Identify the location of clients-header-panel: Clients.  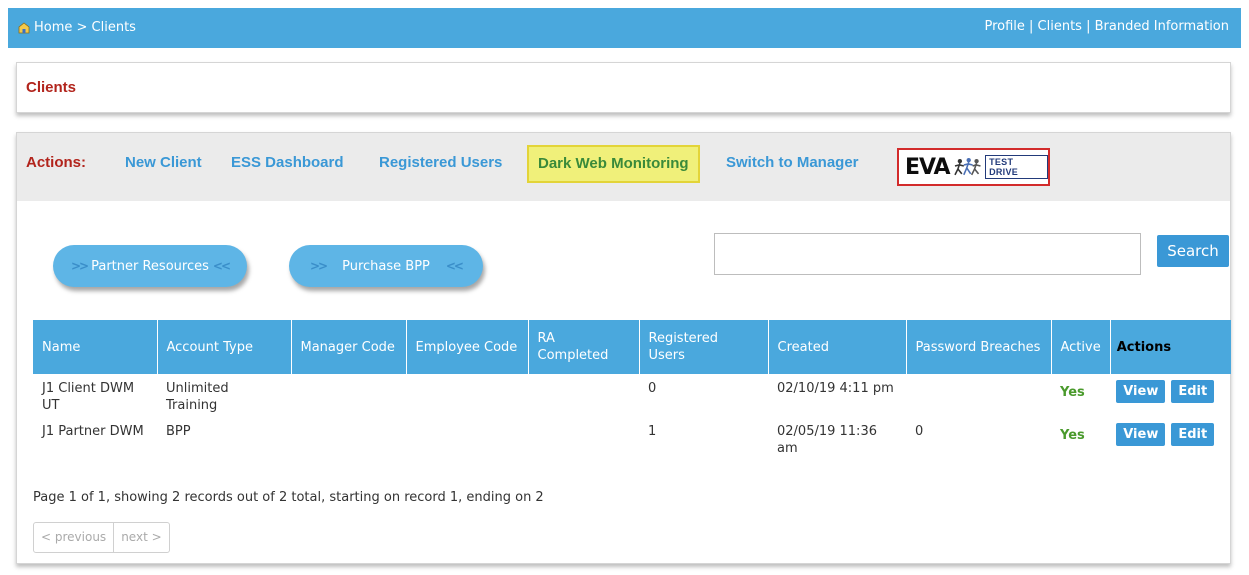
(623, 87).